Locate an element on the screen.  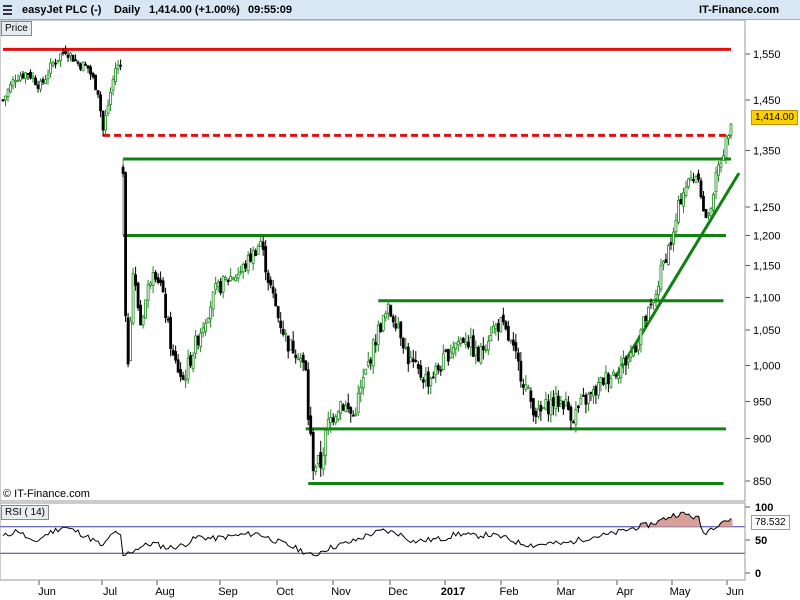
x-axis-tick-label: Jun is located at coordinates (735, 592).